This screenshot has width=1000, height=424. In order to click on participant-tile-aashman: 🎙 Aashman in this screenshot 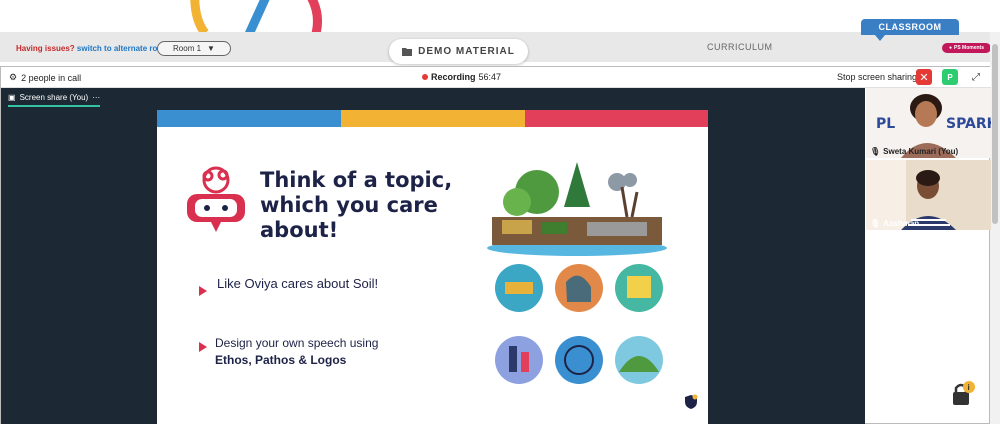, I will do `click(928, 195)`.